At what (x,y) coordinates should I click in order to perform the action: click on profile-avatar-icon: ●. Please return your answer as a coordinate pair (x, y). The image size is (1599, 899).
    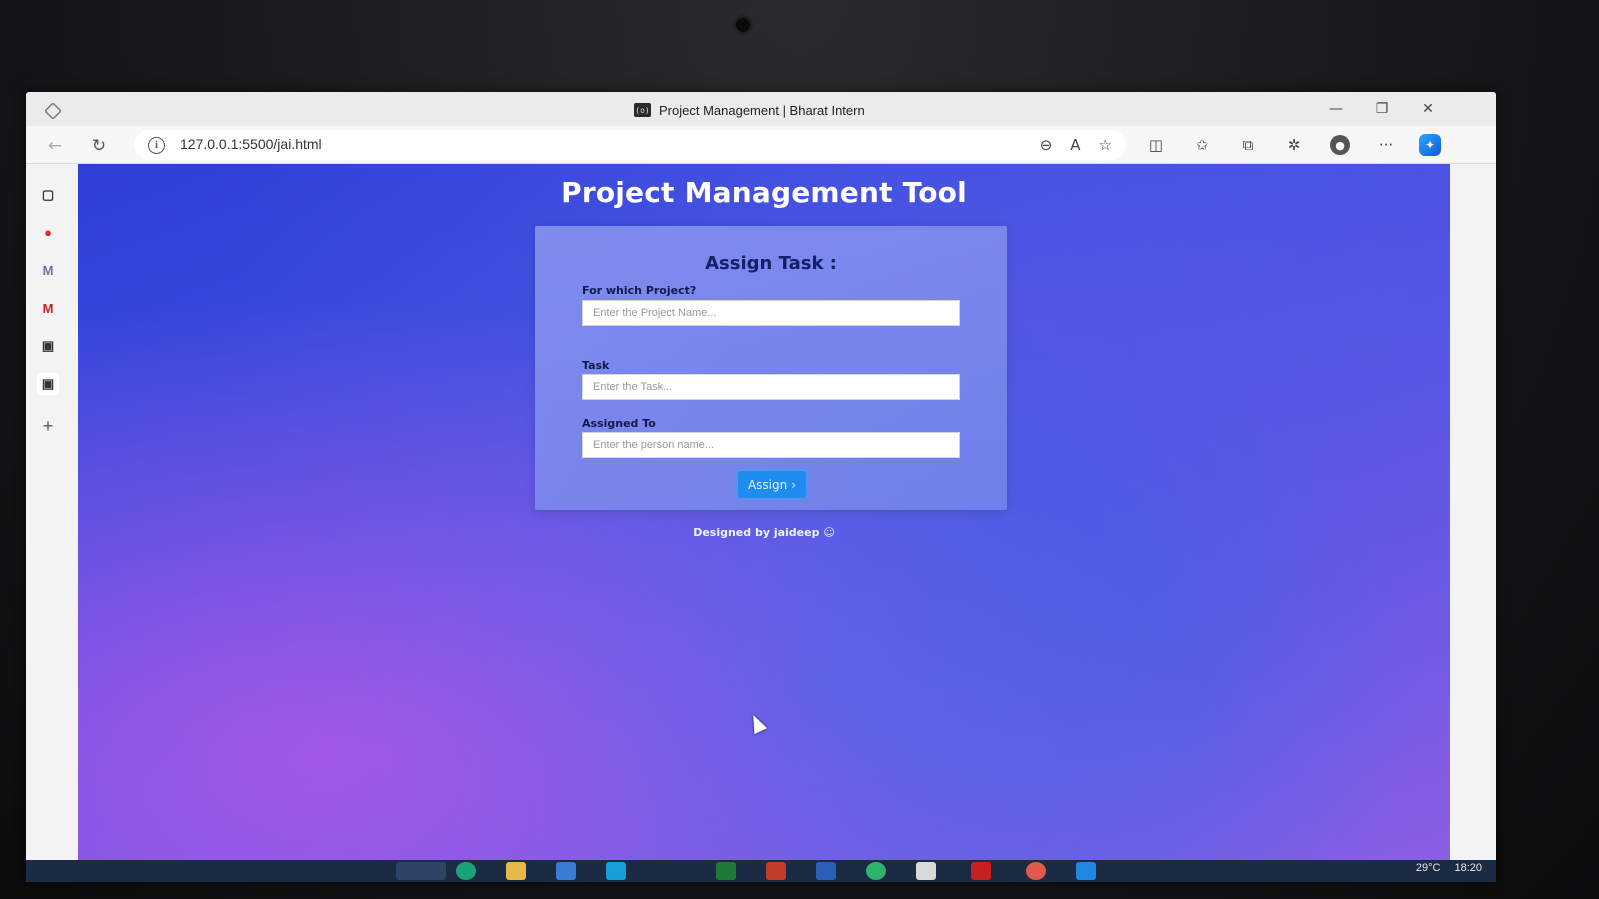
    Looking at the image, I should click on (1340, 145).